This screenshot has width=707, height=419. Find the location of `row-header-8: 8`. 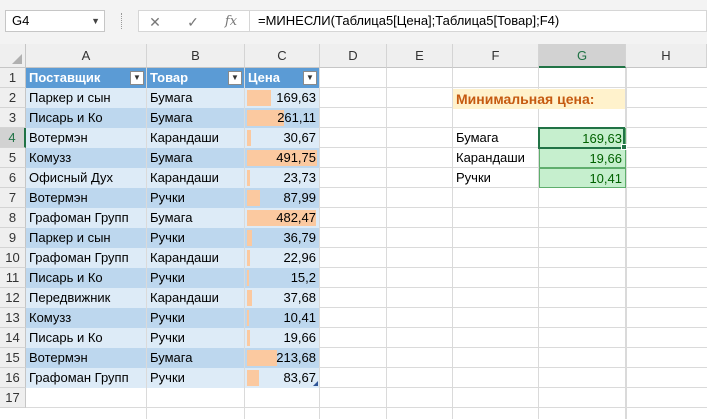

row-header-8: 8 is located at coordinates (13, 218).